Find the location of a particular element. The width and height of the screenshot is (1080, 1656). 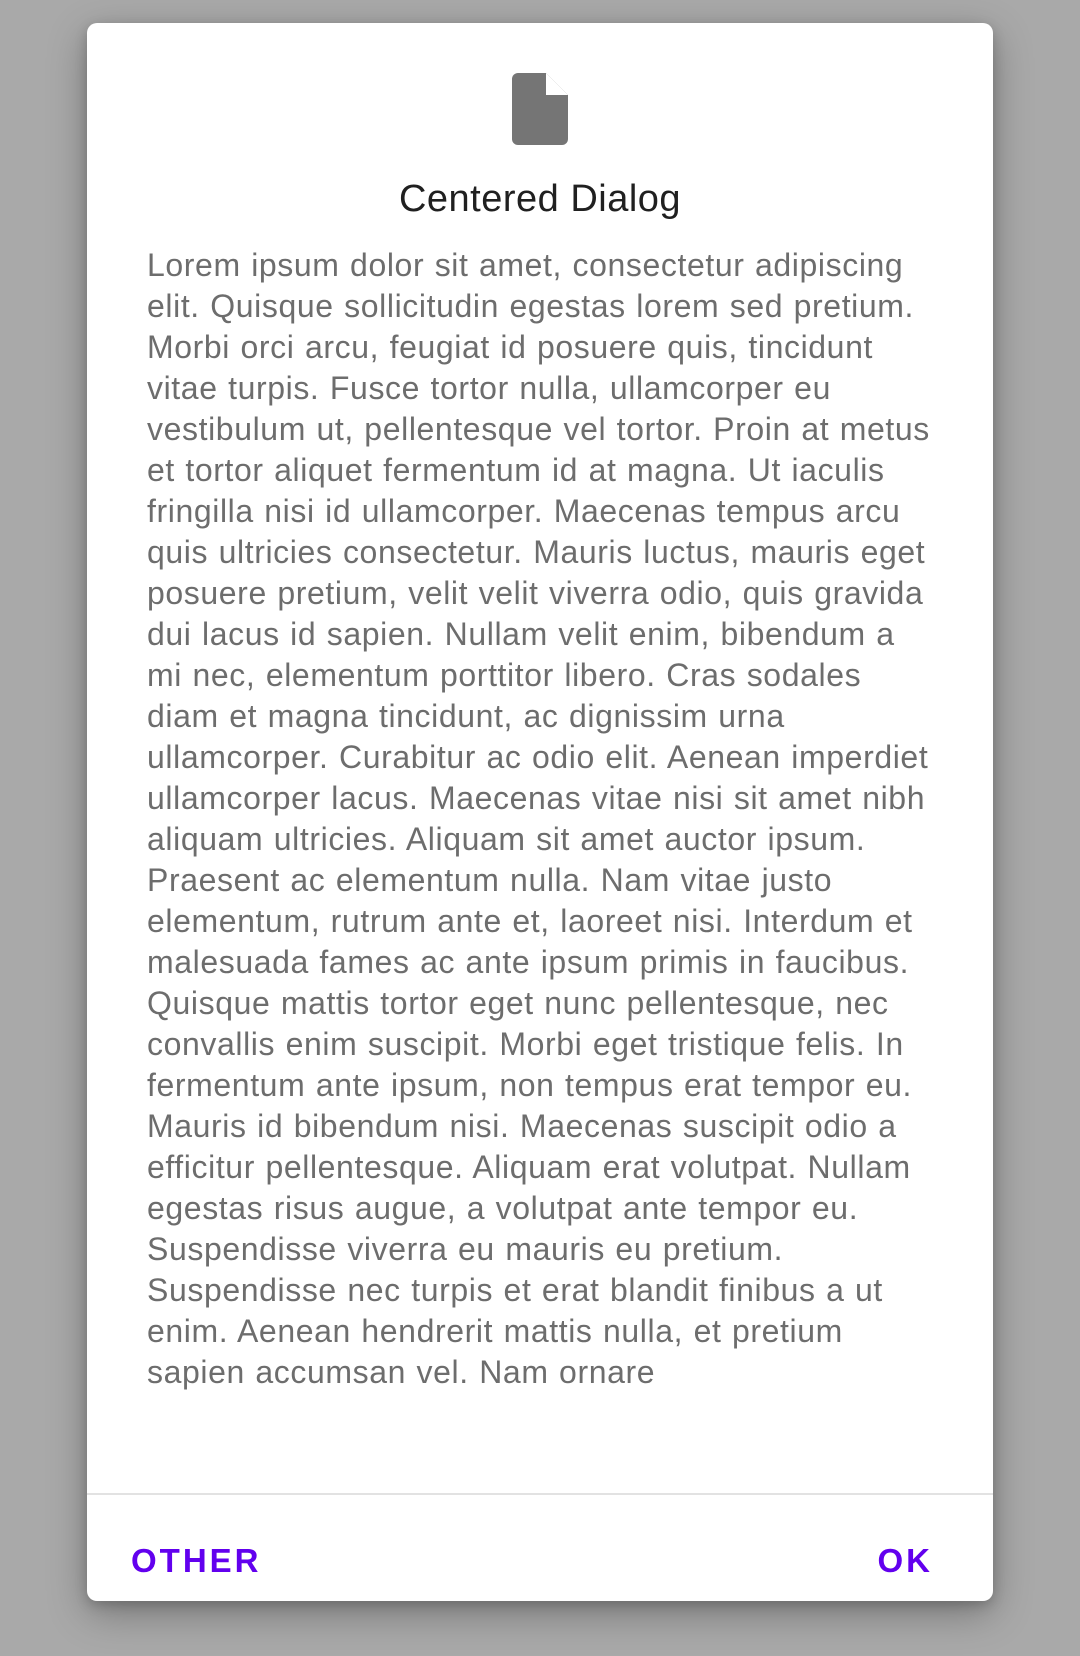

dialog-title: Centered Dialog is located at coordinates (540, 199).